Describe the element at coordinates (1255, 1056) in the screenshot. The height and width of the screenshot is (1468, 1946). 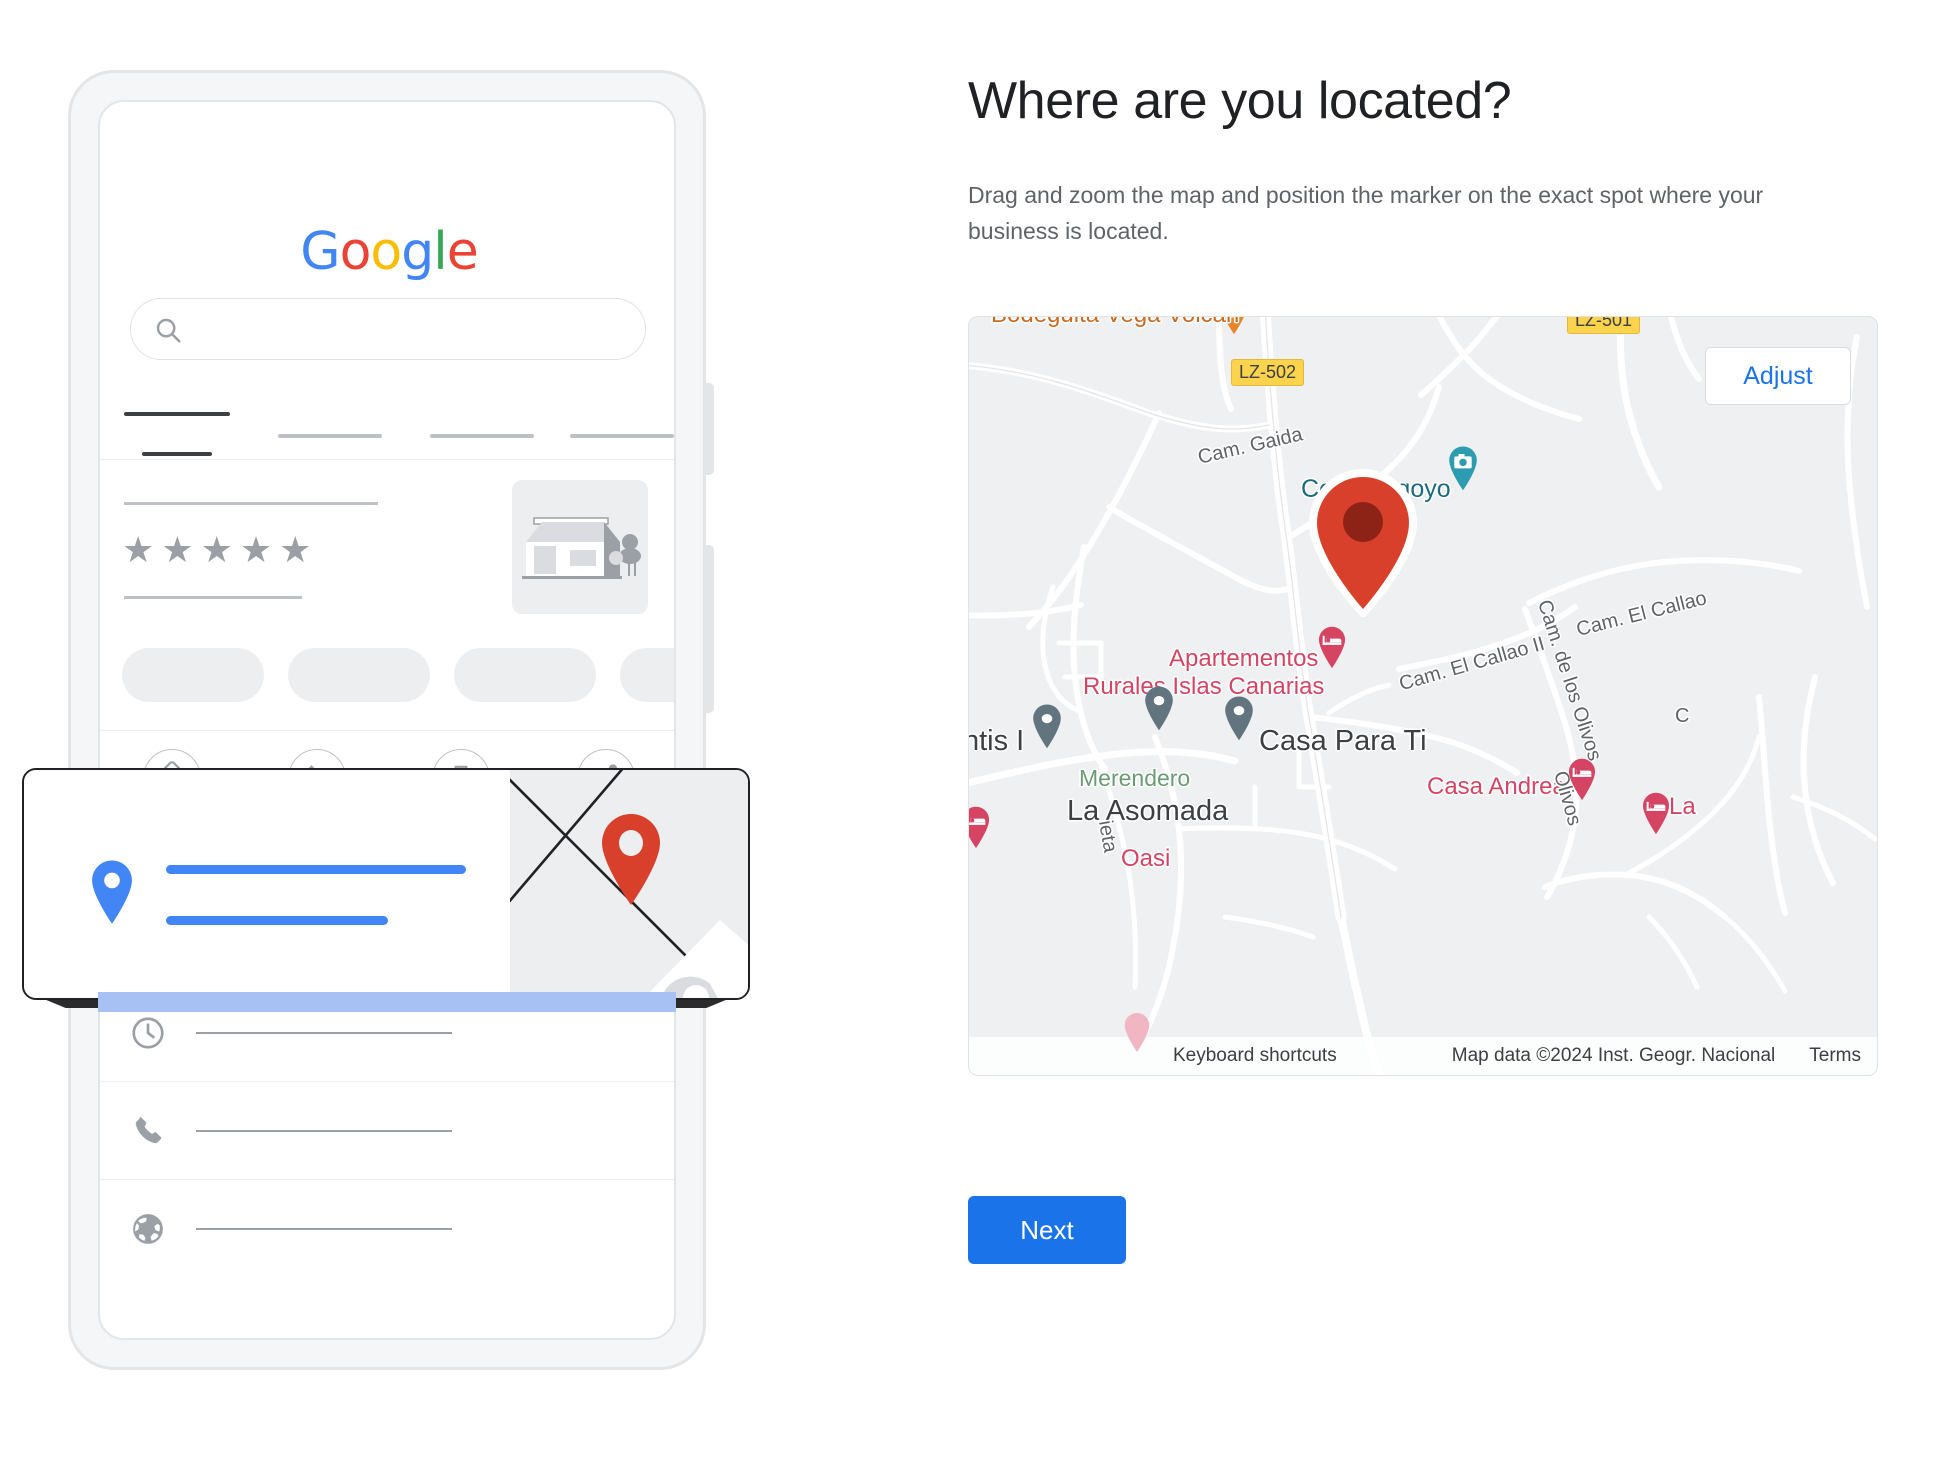
I see `keyboard-shortcuts-link: Keyboard shortcuts` at that location.